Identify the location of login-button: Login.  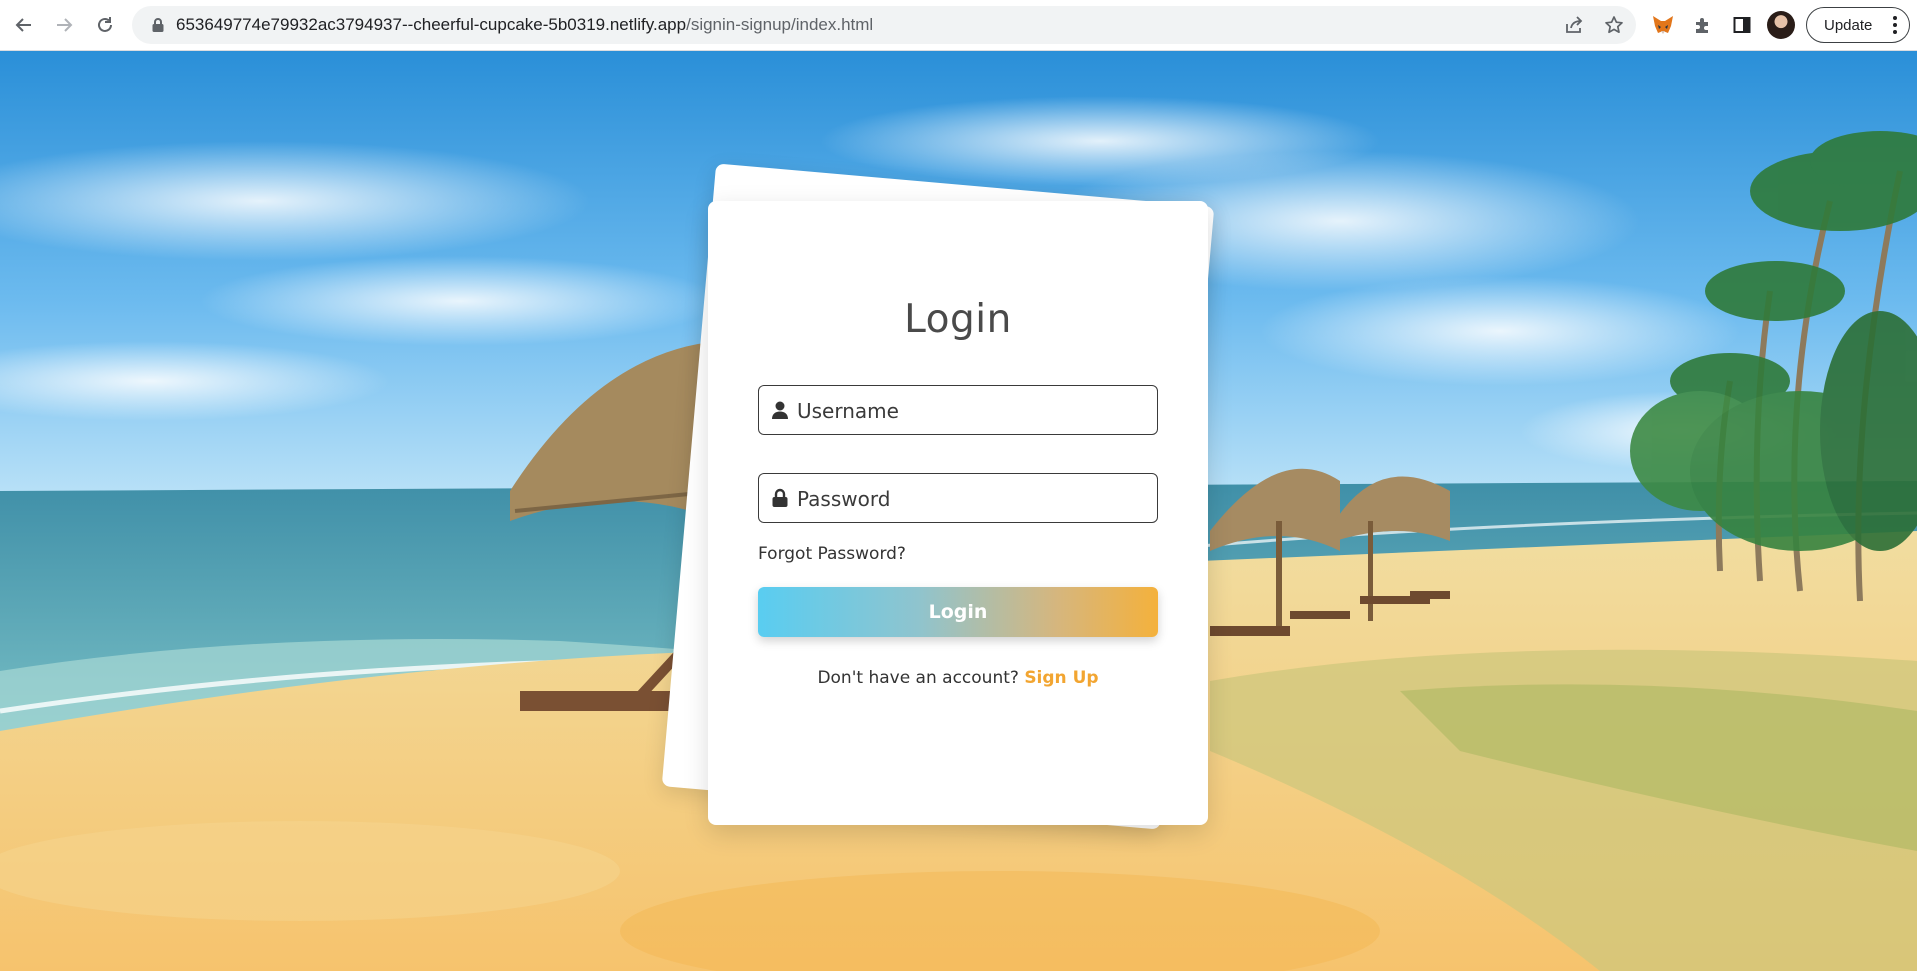
(958, 612).